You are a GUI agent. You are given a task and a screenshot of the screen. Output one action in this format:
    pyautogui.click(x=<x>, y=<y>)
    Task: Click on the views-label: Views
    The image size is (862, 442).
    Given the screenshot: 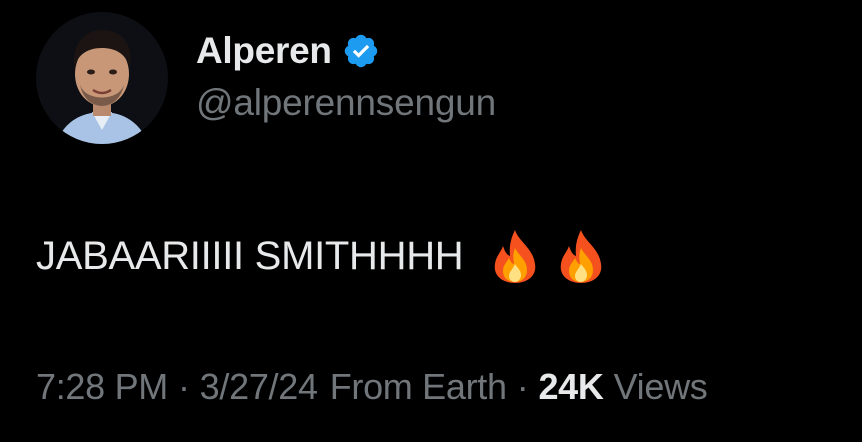 What is the action you would take?
    pyautogui.click(x=661, y=387)
    